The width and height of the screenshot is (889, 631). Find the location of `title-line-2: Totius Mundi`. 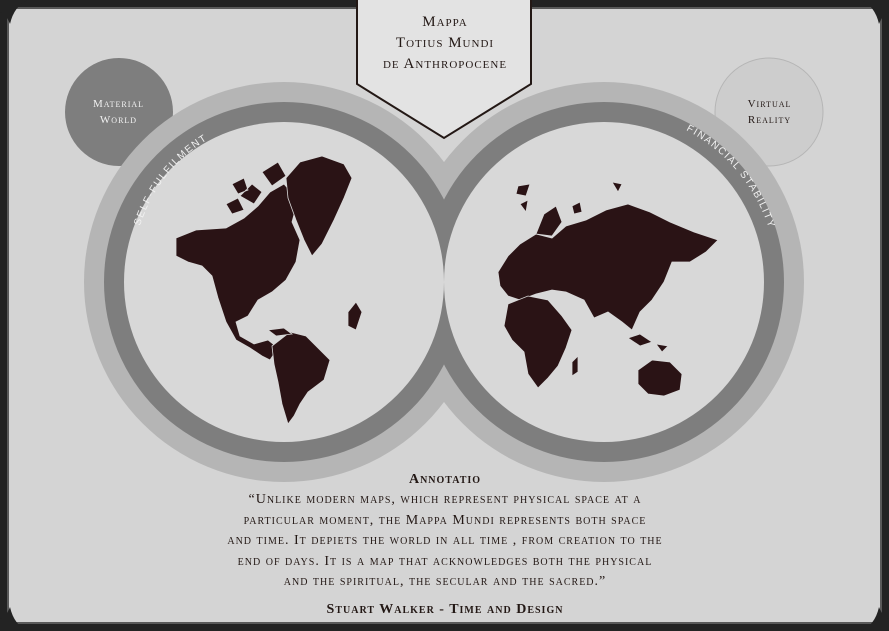

title-line-2: Totius Mundi is located at coordinates (445, 43).